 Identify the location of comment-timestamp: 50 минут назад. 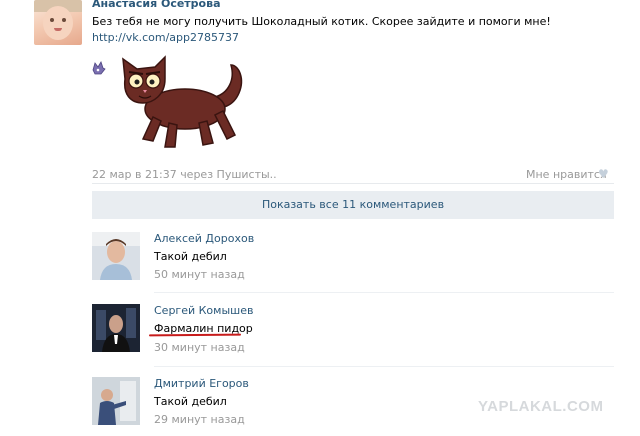
(199, 274).